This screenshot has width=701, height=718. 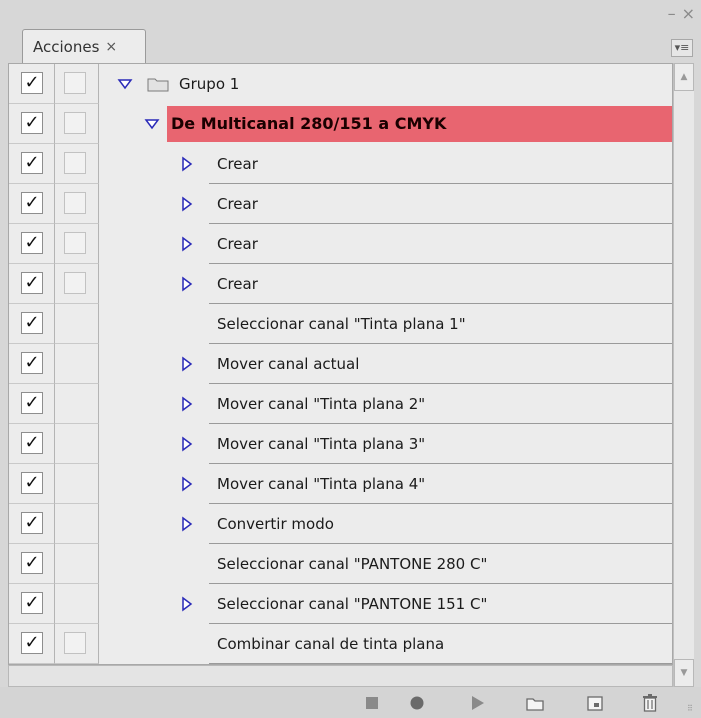 What do you see at coordinates (309, 123) in the screenshot?
I see `action-label: De Multicanal 280/151 a CMYK` at bounding box center [309, 123].